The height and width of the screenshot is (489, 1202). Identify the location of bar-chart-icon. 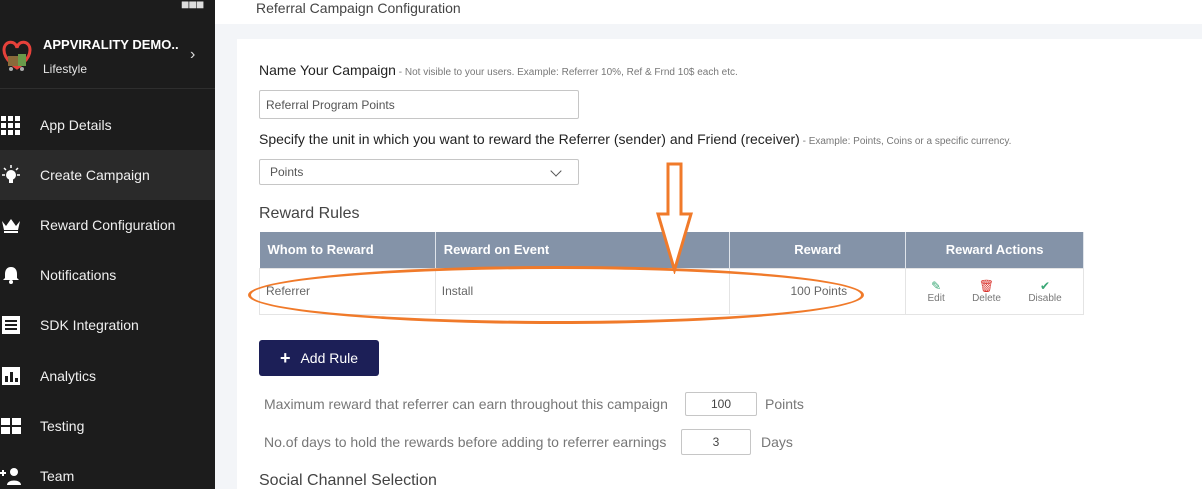
(11, 376).